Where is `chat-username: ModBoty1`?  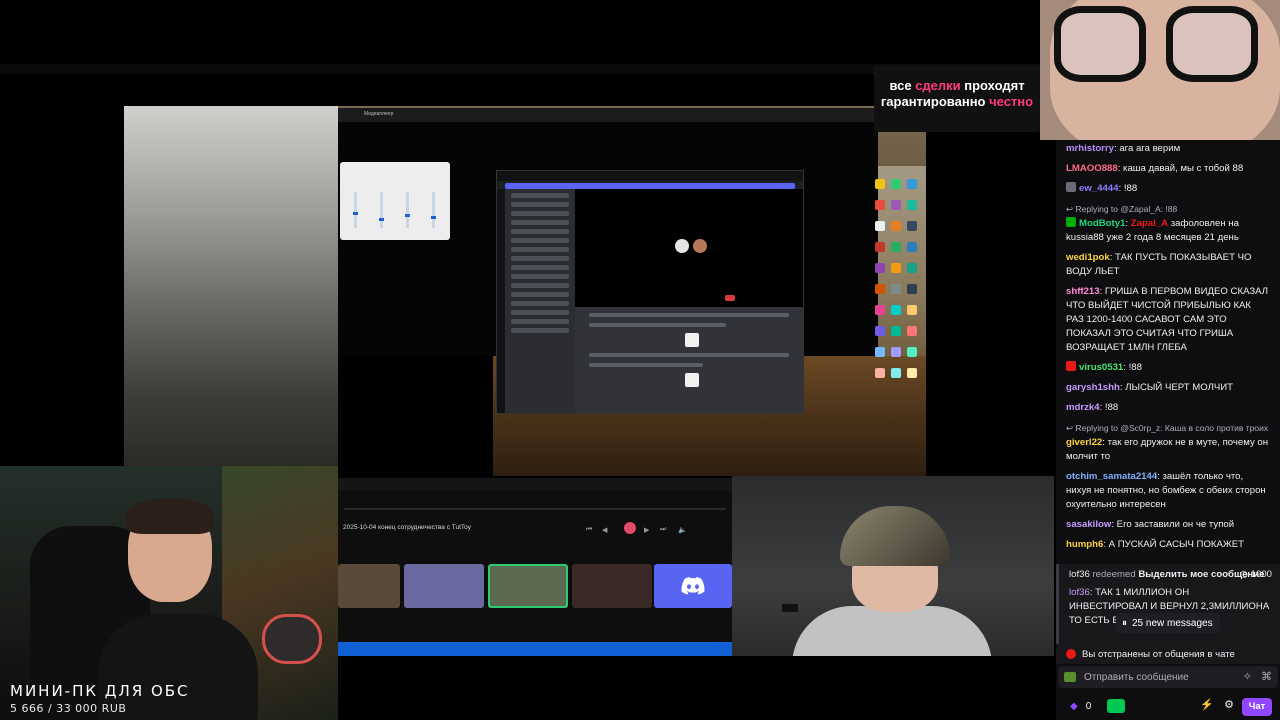
chat-username: ModBoty1 is located at coordinates (1102, 223).